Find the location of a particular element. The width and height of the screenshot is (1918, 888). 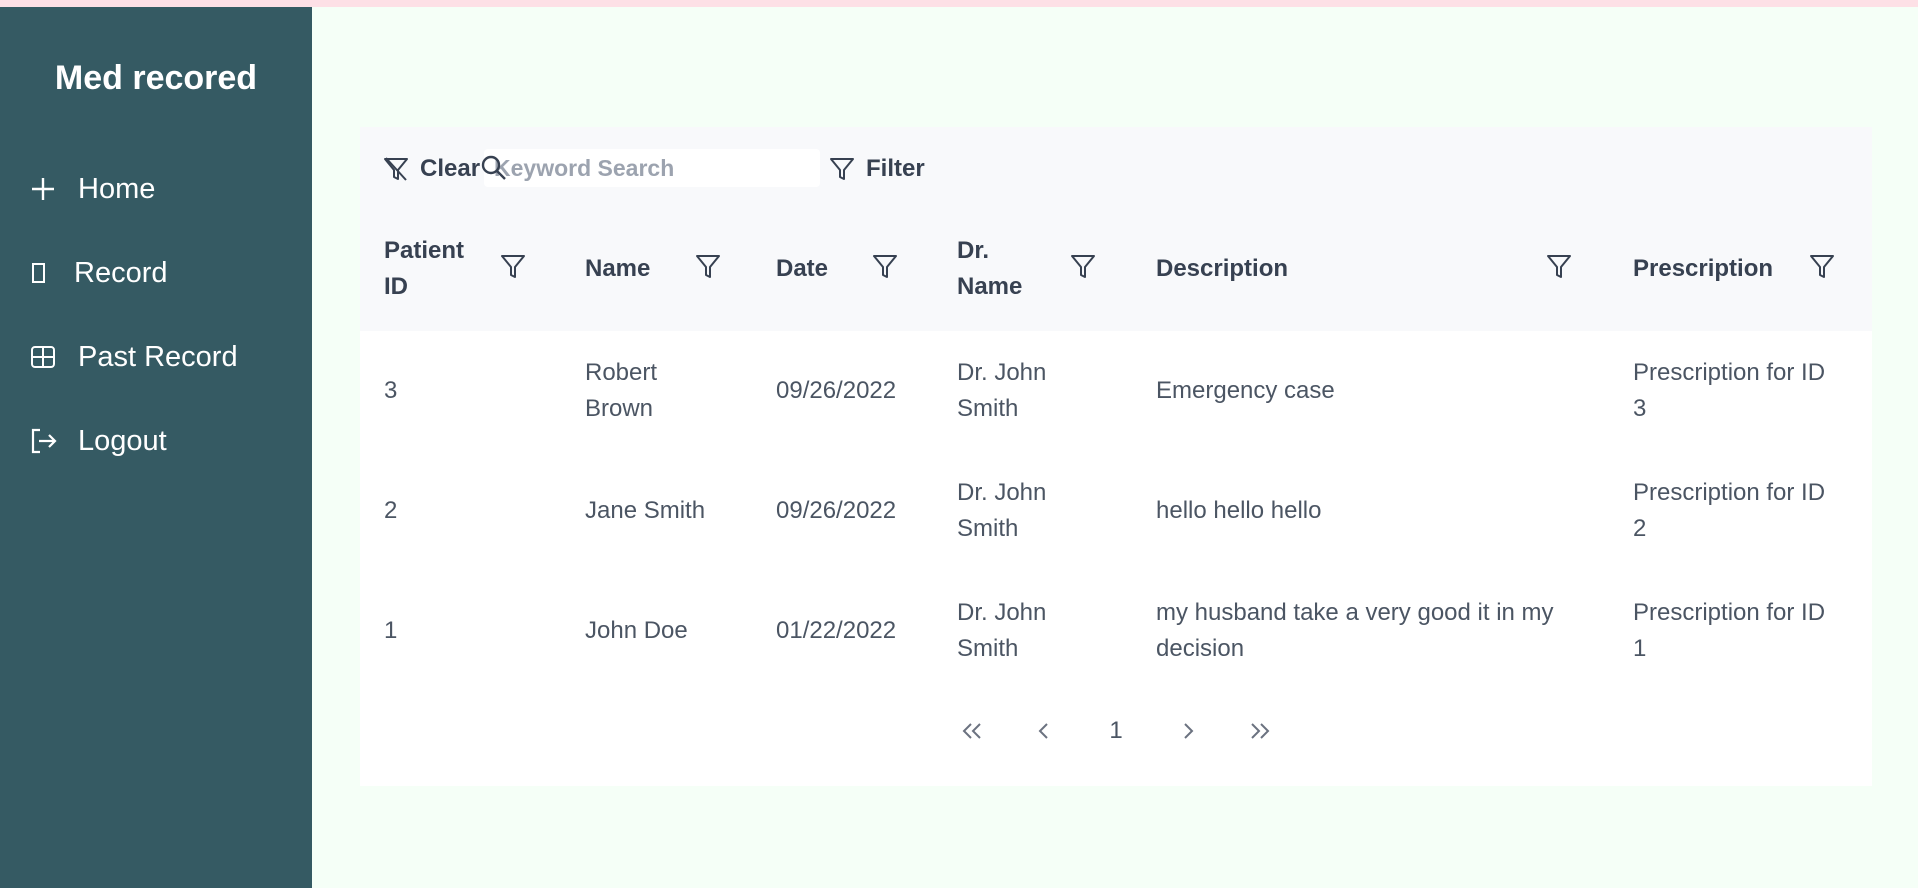

column-header-label: Dr. is located at coordinates (973, 250).